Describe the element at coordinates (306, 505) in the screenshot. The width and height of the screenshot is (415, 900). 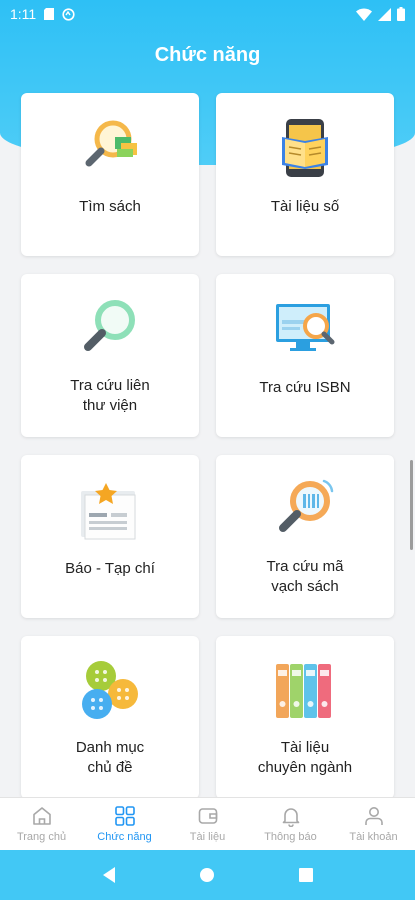
I see `barcode-search-icon` at that location.